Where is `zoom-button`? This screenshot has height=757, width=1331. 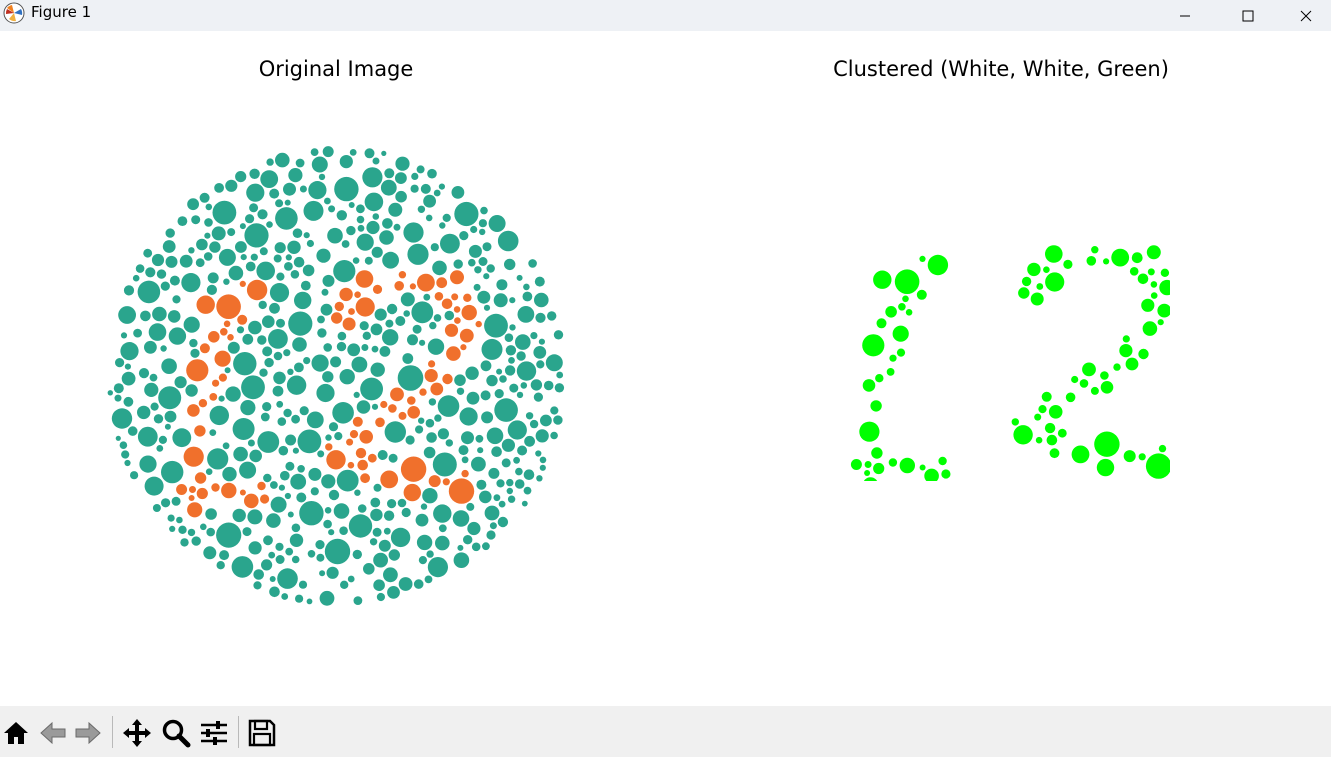 zoom-button is located at coordinates (176, 733).